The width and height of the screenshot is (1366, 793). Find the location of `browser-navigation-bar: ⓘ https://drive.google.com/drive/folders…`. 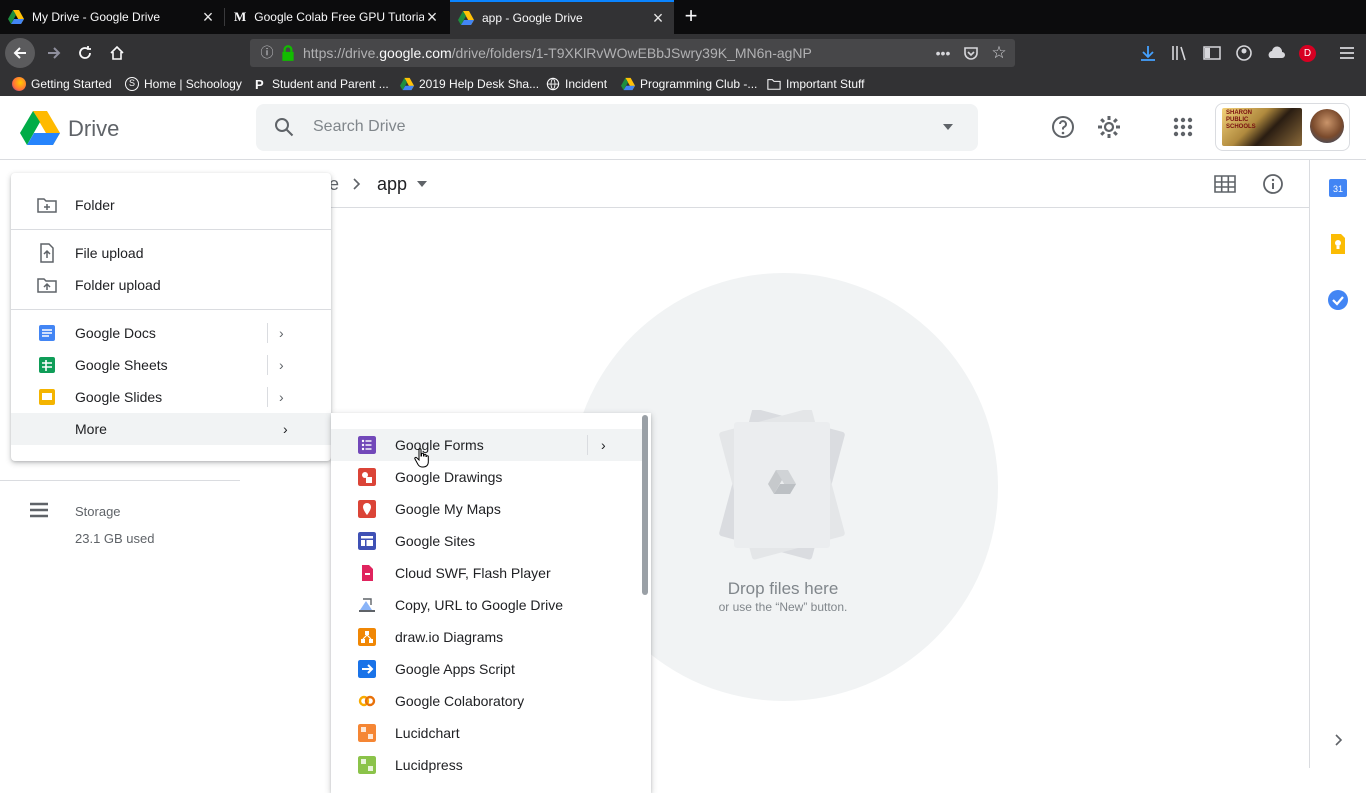

browser-navigation-bar: ⓘ https://drive.google.com/drive/folders… is located at coordinates (683, 53).